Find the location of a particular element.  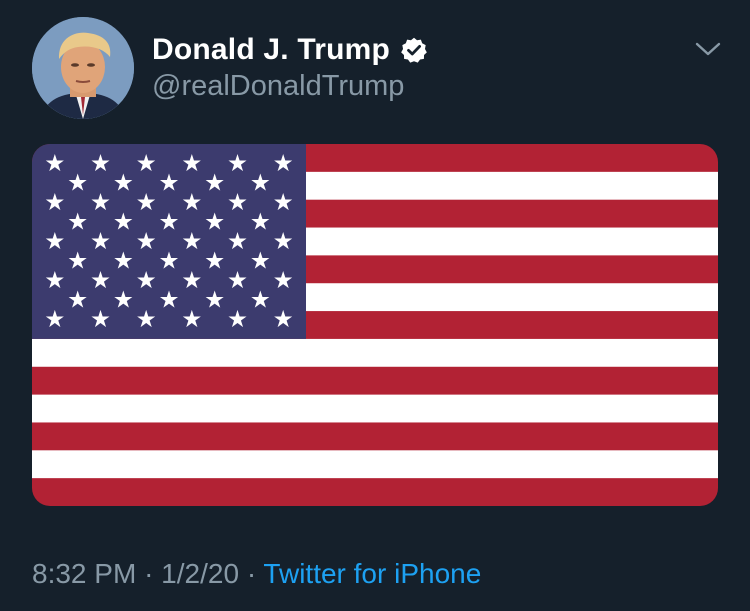

name-row: Donald J. Trump is located at coordinates (290, 50).